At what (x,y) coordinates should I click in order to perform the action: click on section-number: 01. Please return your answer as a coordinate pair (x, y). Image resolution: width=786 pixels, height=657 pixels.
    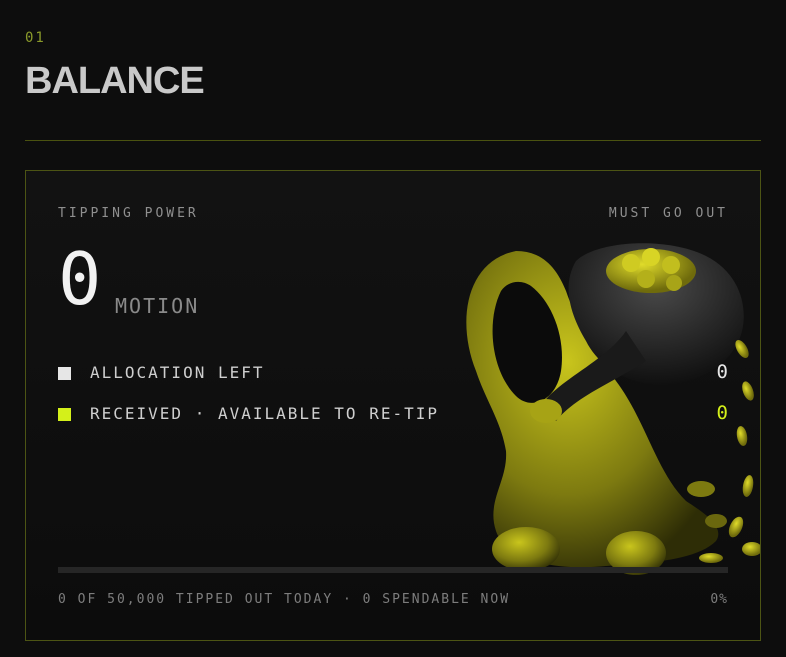
    Looking at the image, I should click on (35, 38).